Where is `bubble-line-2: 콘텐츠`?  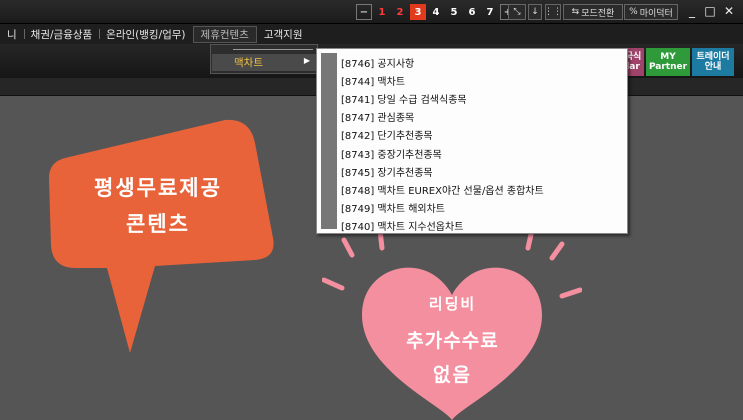
bubble-line-2: 콘텐츠 is located at coordinates (158, 224).